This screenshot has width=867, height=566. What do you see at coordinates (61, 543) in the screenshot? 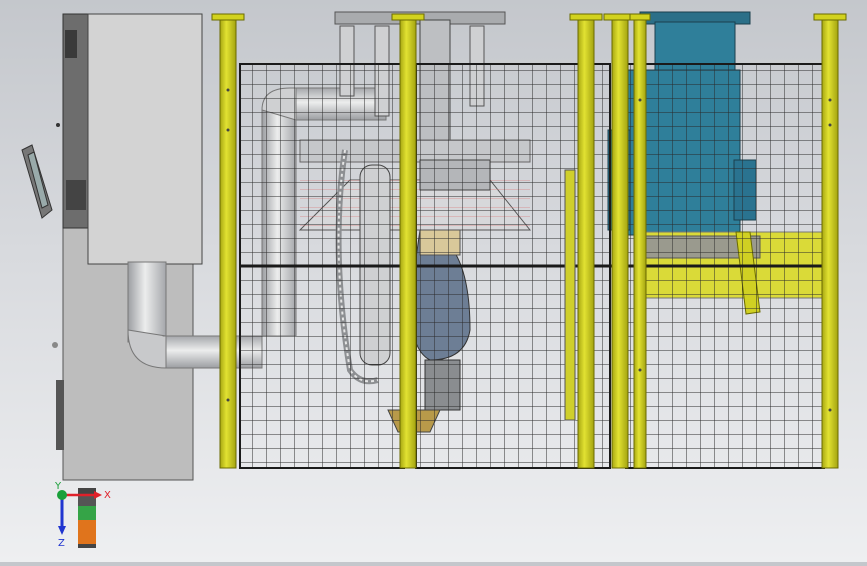
I see `z-axis-label: Z` at bounding box center [61, 543].